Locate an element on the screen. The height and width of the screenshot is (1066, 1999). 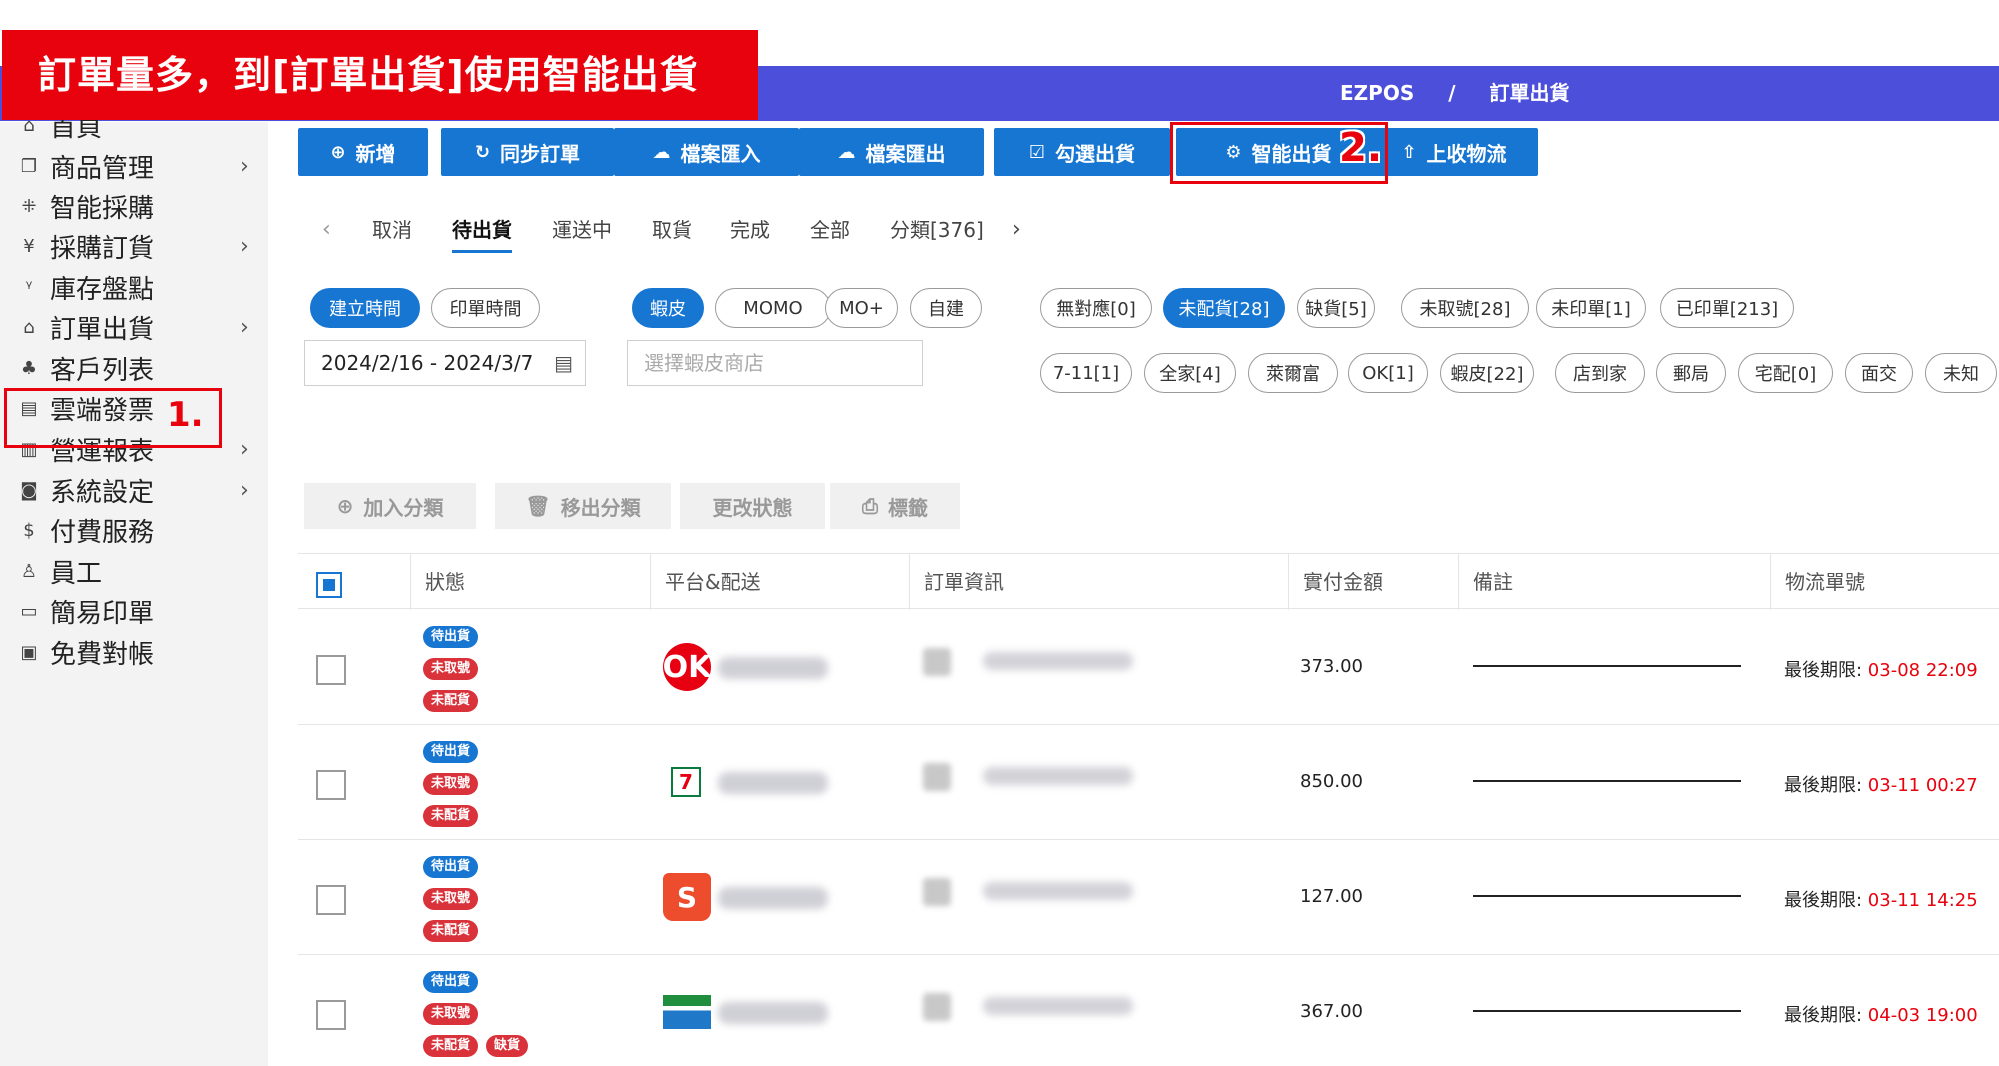
filter-pill-status_row2-4: 蝦皮[22] is located at coordinates (1487, 373).